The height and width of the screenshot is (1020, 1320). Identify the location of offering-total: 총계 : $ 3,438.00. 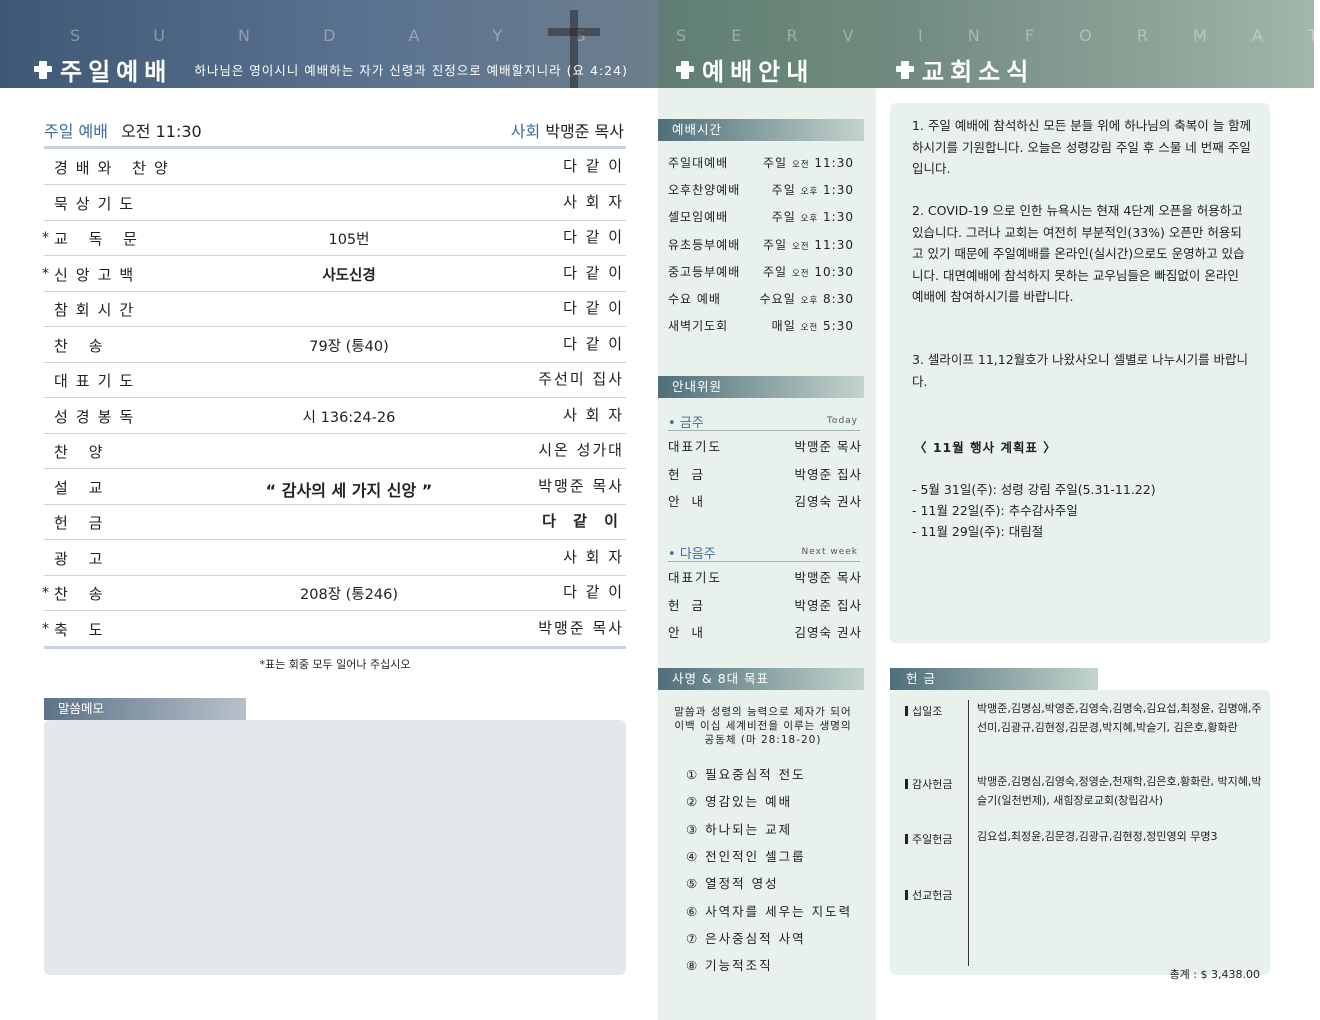
(1215, 974).